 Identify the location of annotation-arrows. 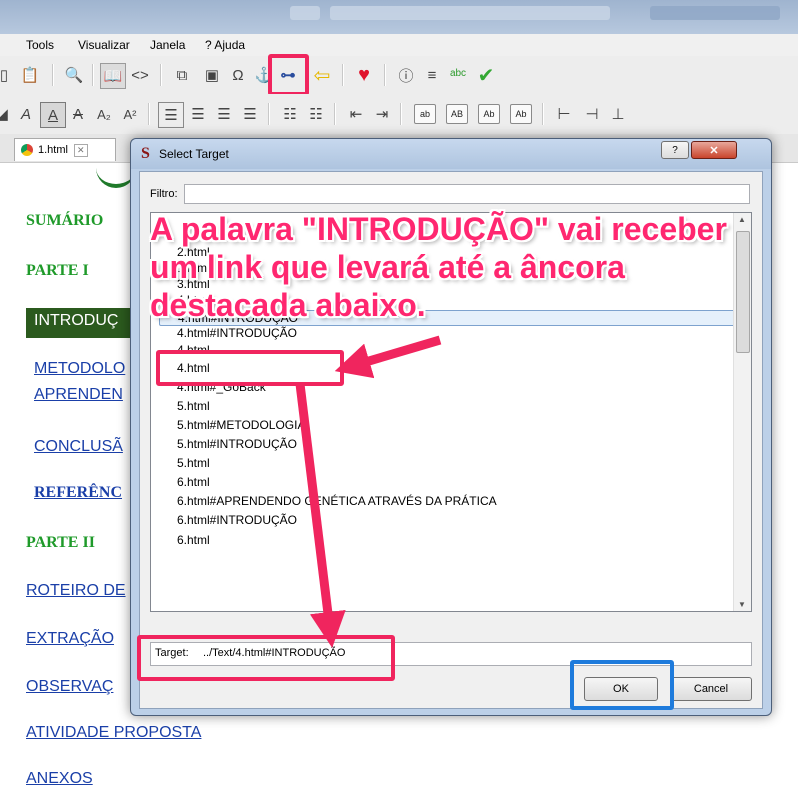
(368, 491).